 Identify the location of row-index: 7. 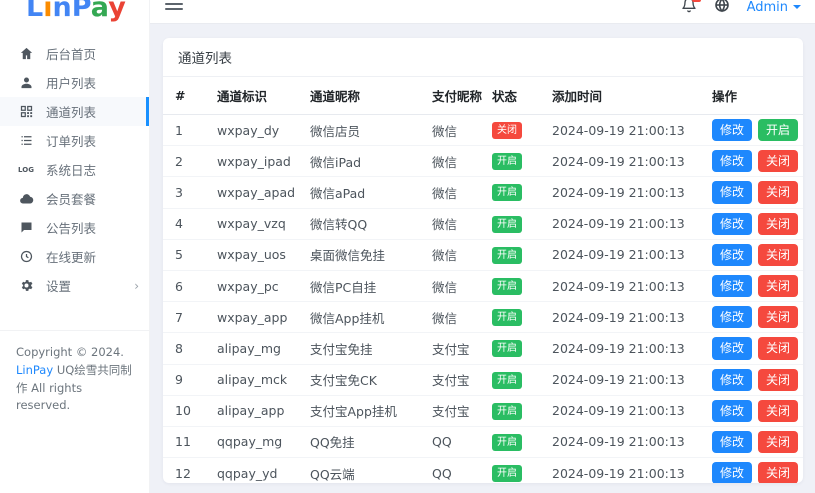
(184, 317).